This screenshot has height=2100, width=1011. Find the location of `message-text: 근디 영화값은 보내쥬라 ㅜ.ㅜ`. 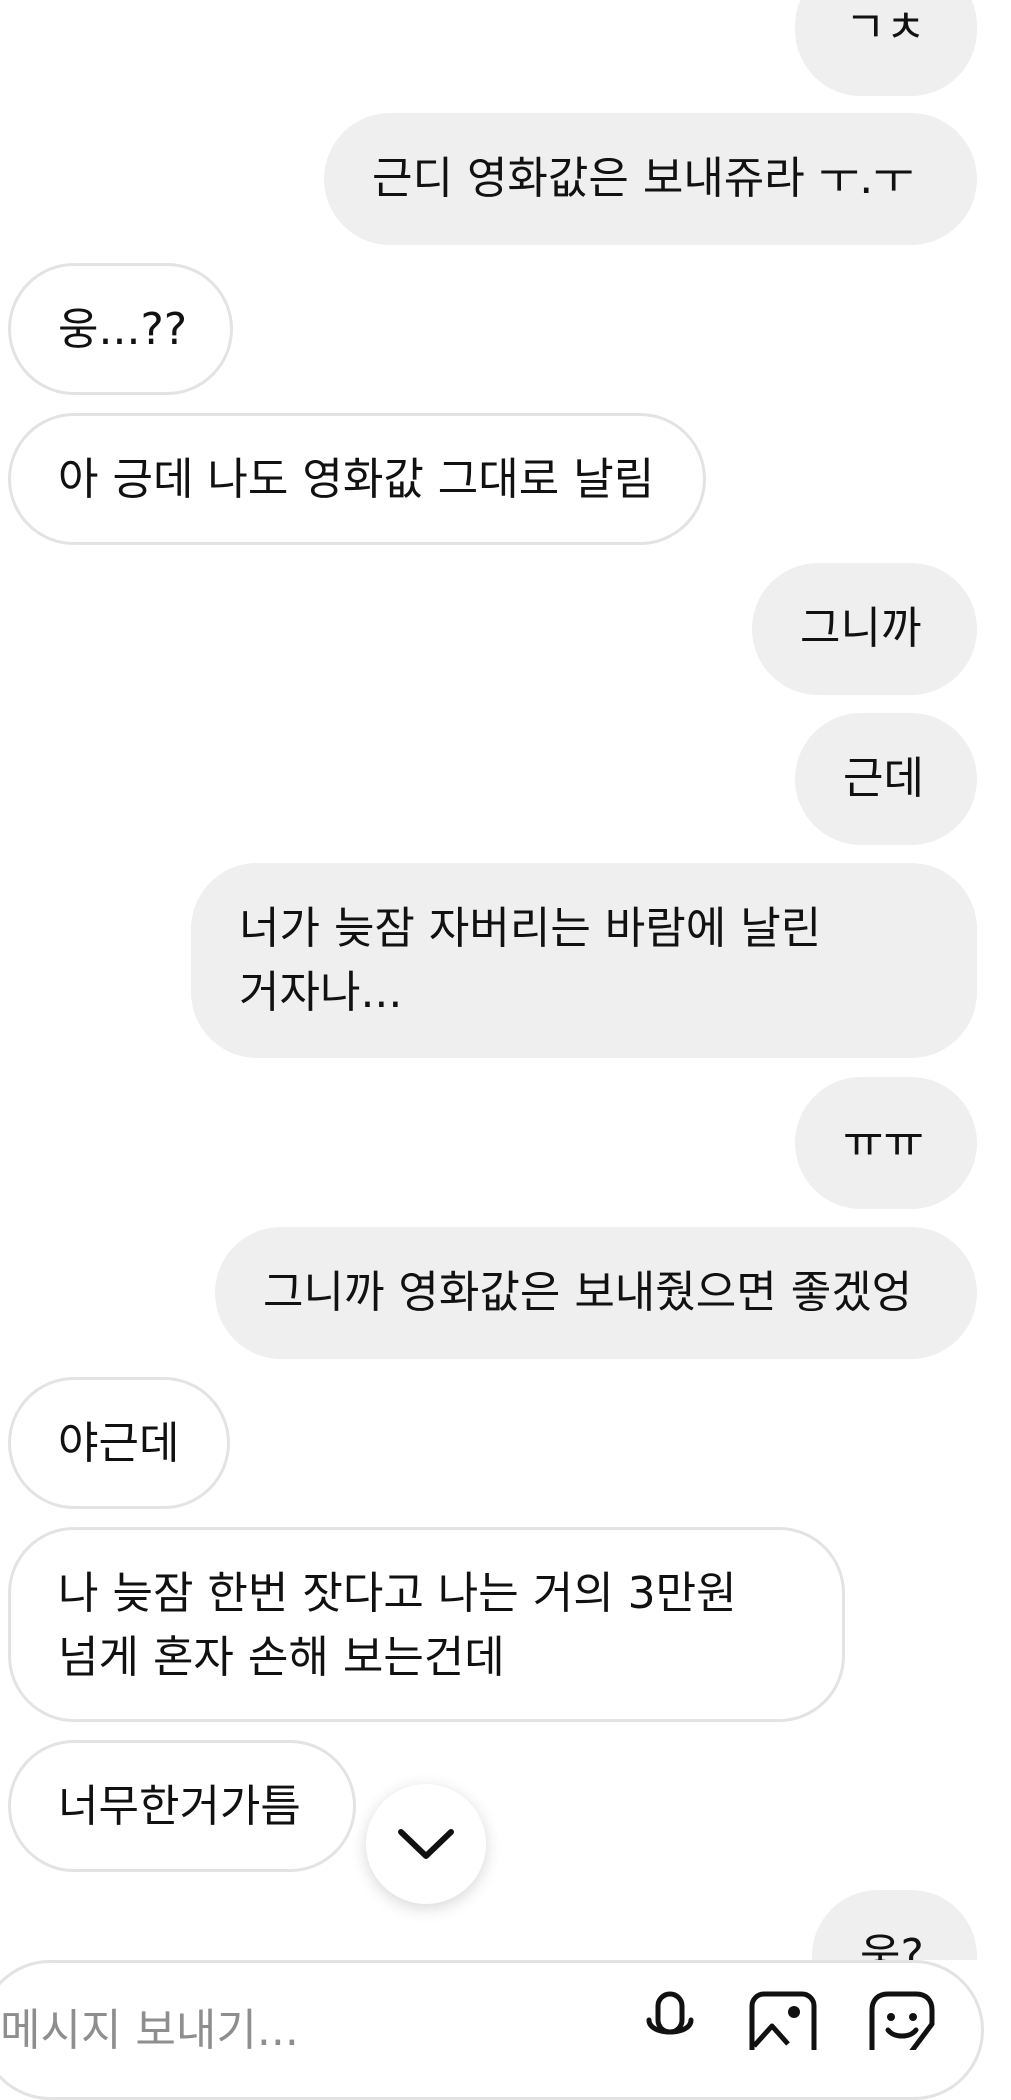

message-text: 근디 영화값은 보내쥬라 ㅜ.ㅜ is located at coordinates (643, 178).